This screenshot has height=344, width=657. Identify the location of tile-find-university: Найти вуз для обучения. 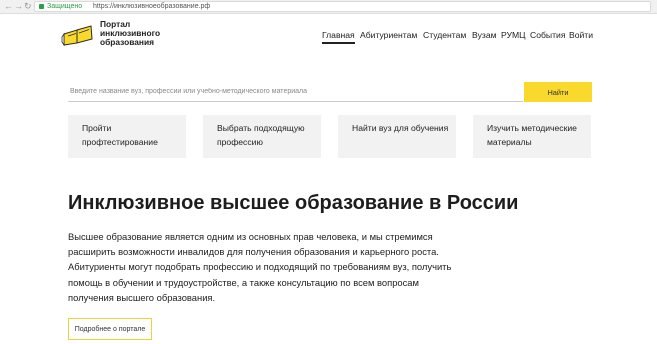
(397, 136).